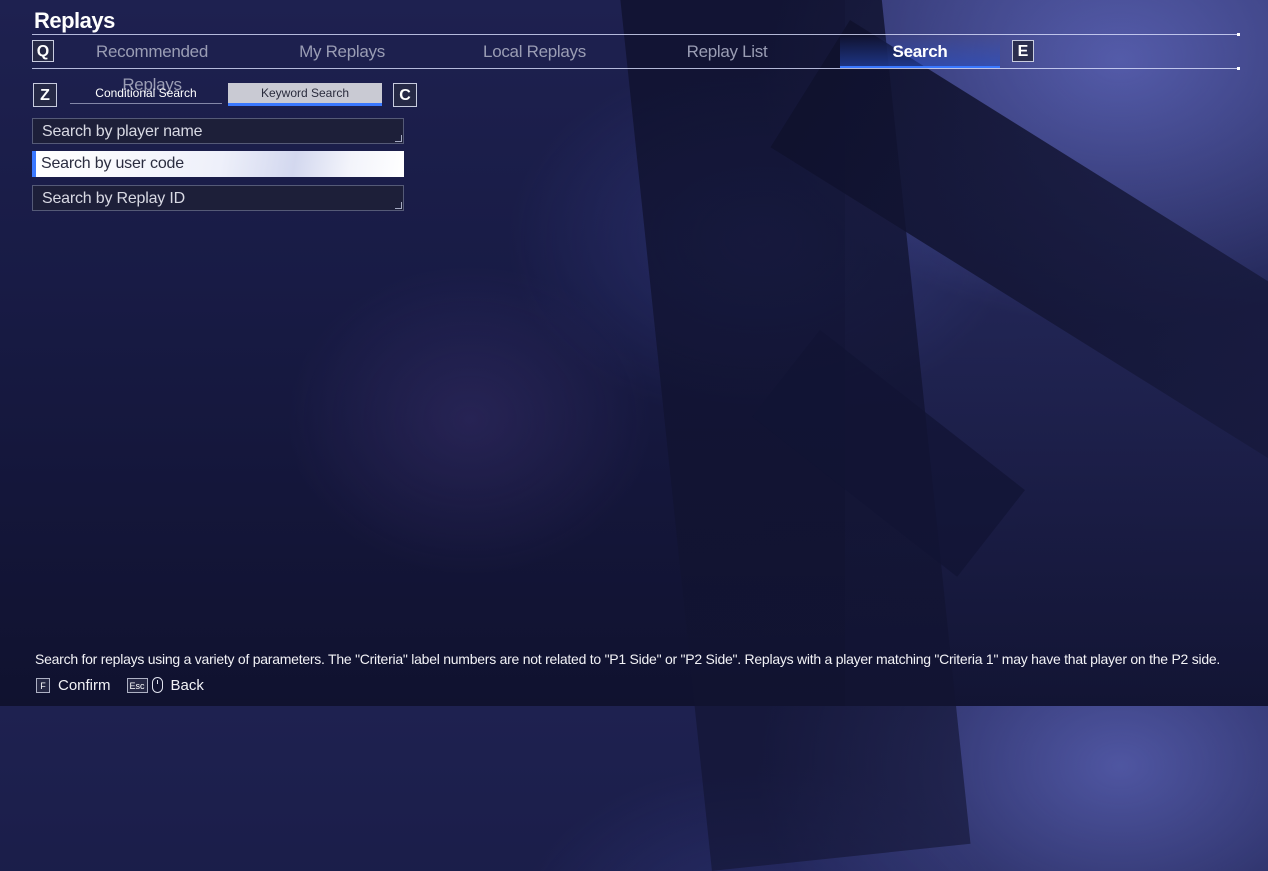  Describe the element at coordinates (43, 51) in the screenshot. I see `prev-tab-key: Q` at that location.